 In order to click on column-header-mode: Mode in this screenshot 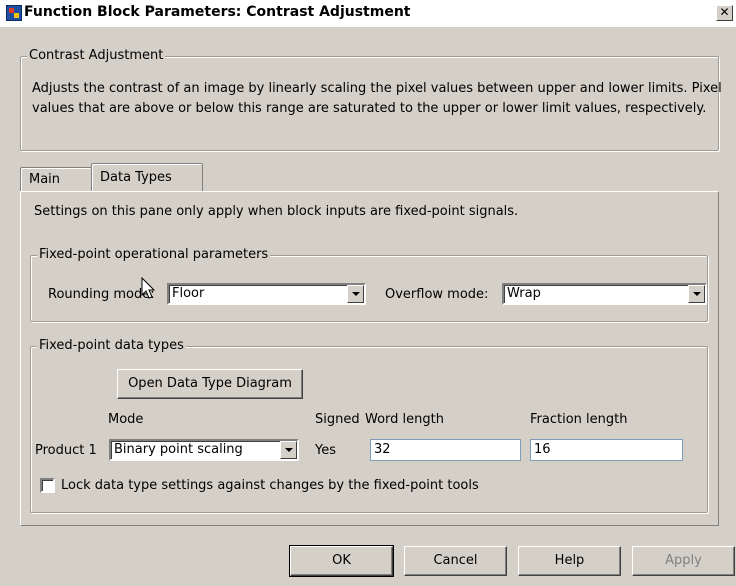, I will do `click(126, 419)`.